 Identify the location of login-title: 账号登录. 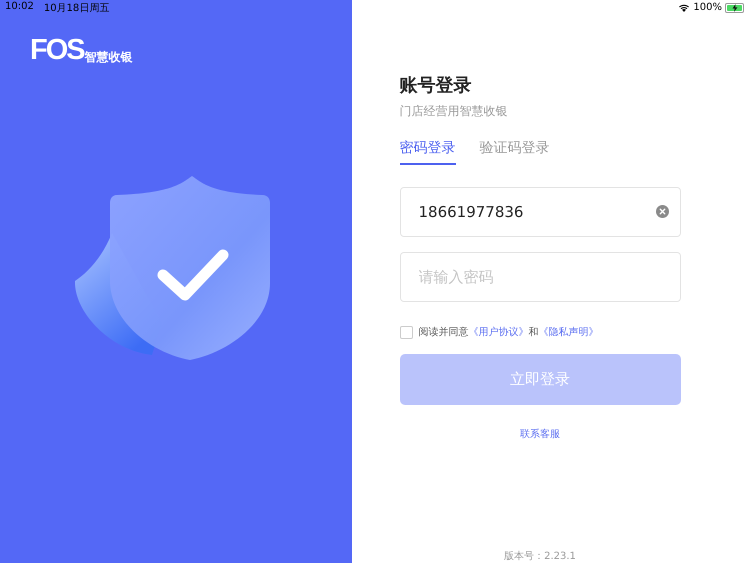
(436, 86).